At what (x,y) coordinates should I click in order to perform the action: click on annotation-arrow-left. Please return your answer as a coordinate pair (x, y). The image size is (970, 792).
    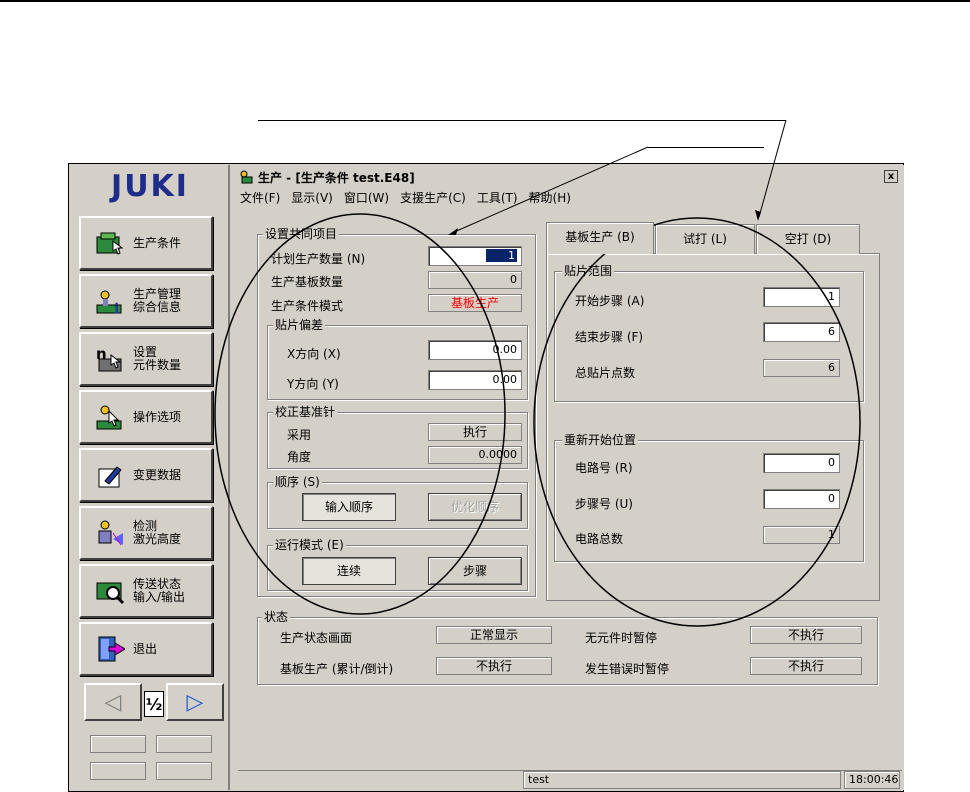
    Looking at the image, I should click on (550, 190).